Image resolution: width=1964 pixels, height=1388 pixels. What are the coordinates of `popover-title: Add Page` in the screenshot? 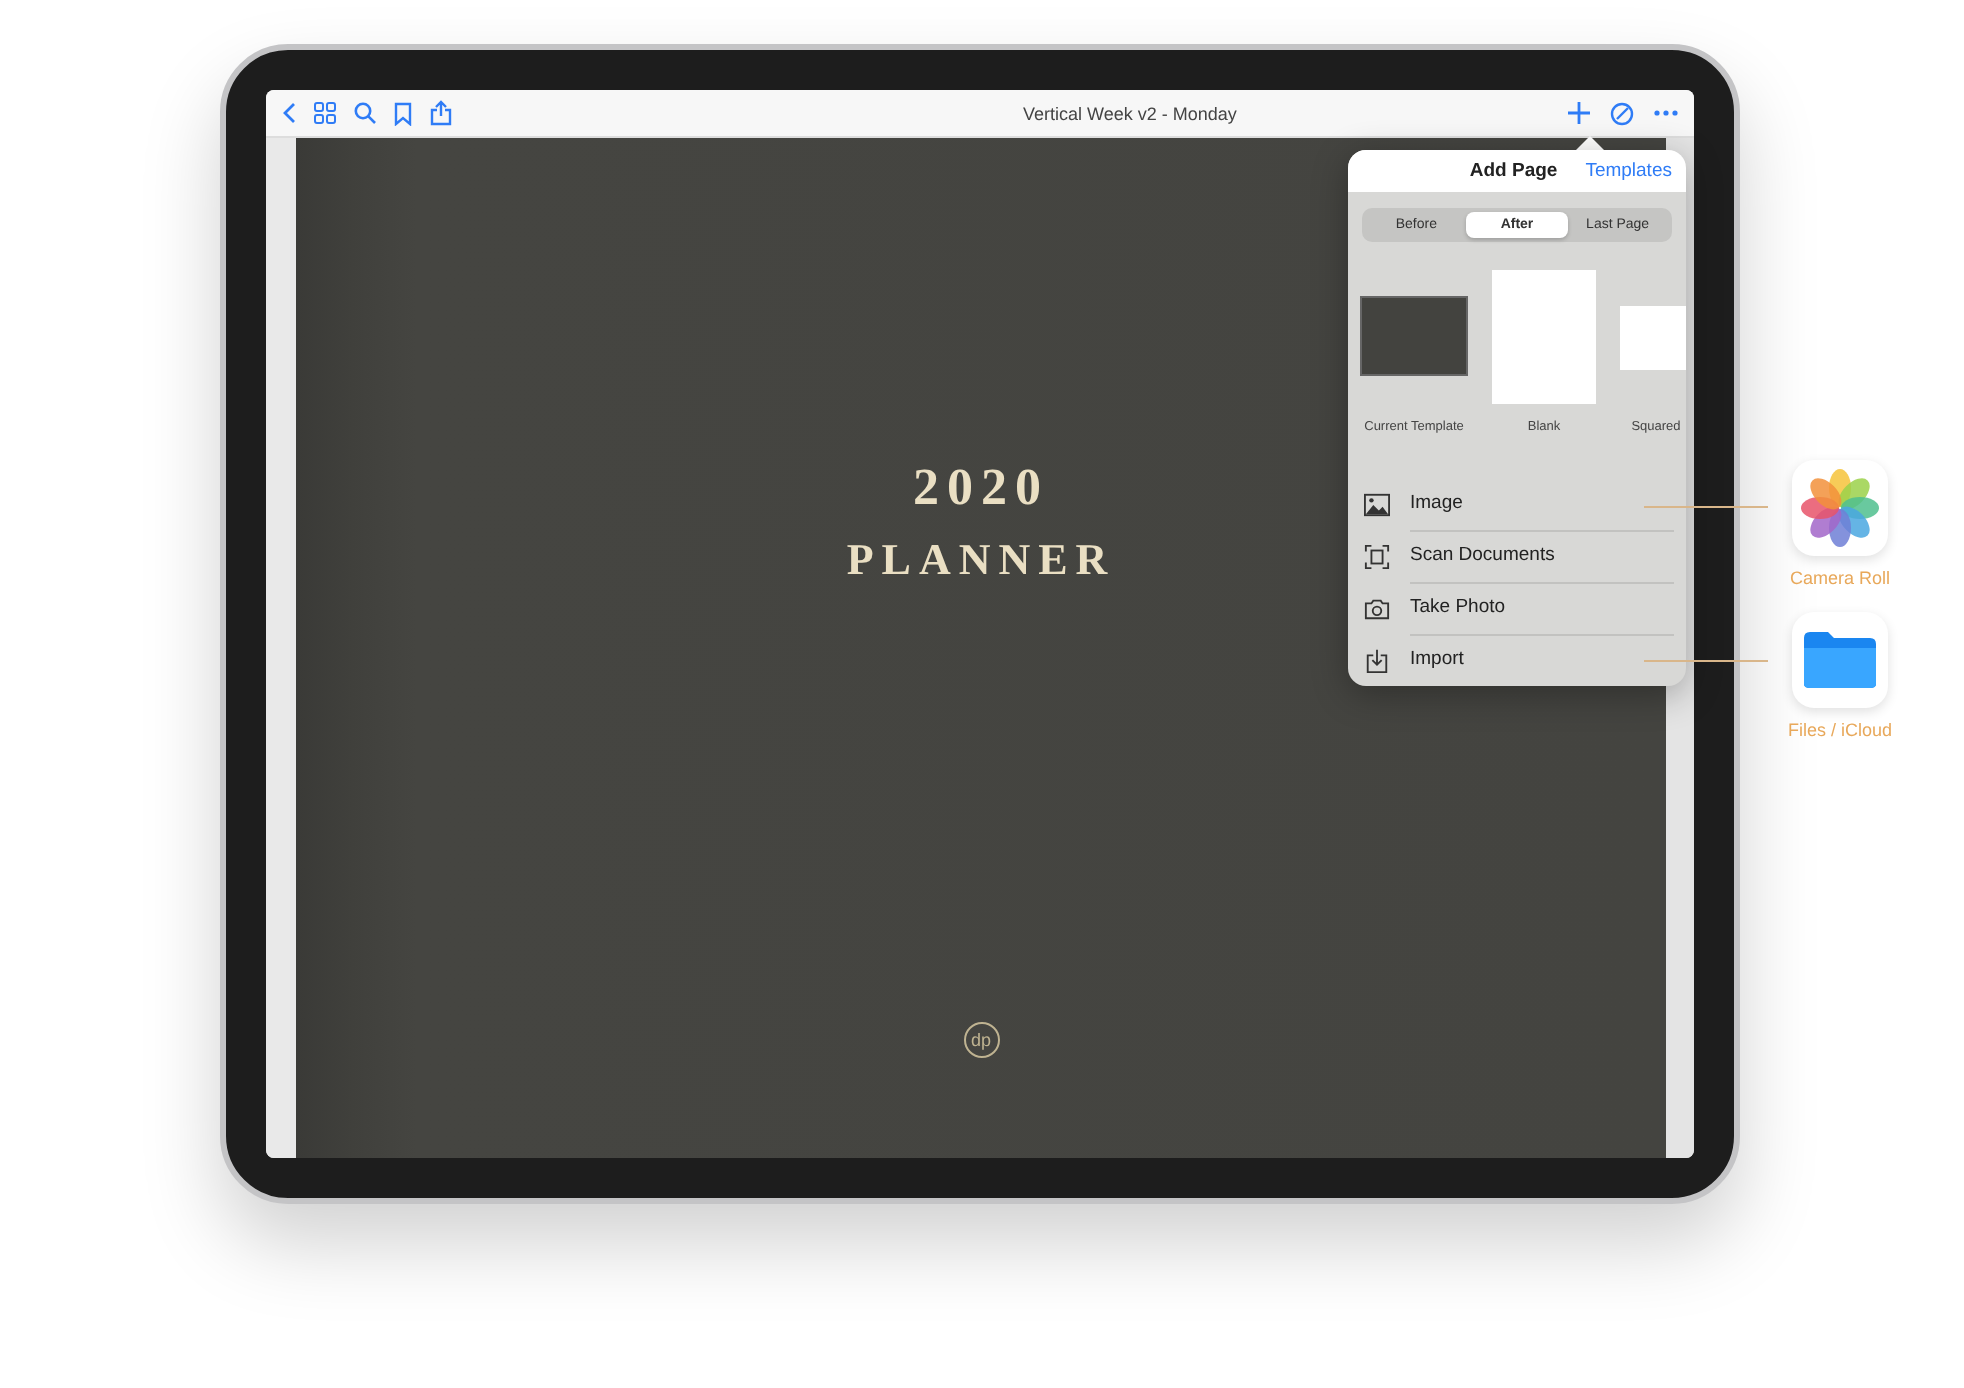 It's located at (1513, 171).